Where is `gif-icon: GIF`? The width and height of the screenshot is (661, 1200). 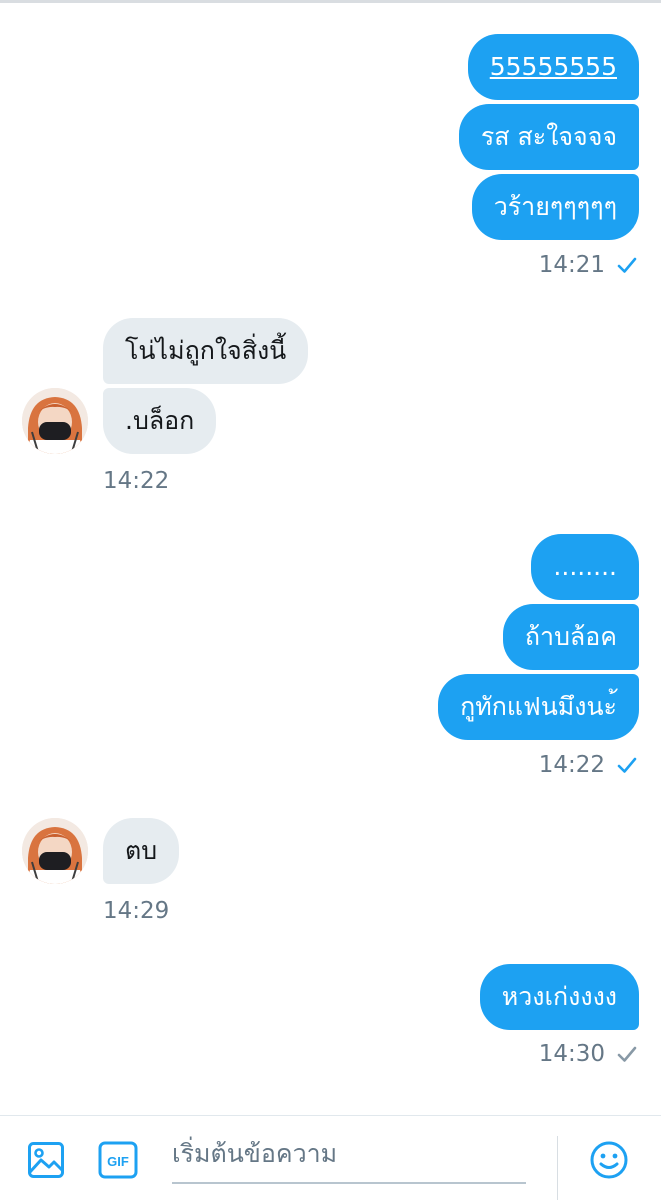 gif-icon: GIF is located at coordinates (118, 1160).